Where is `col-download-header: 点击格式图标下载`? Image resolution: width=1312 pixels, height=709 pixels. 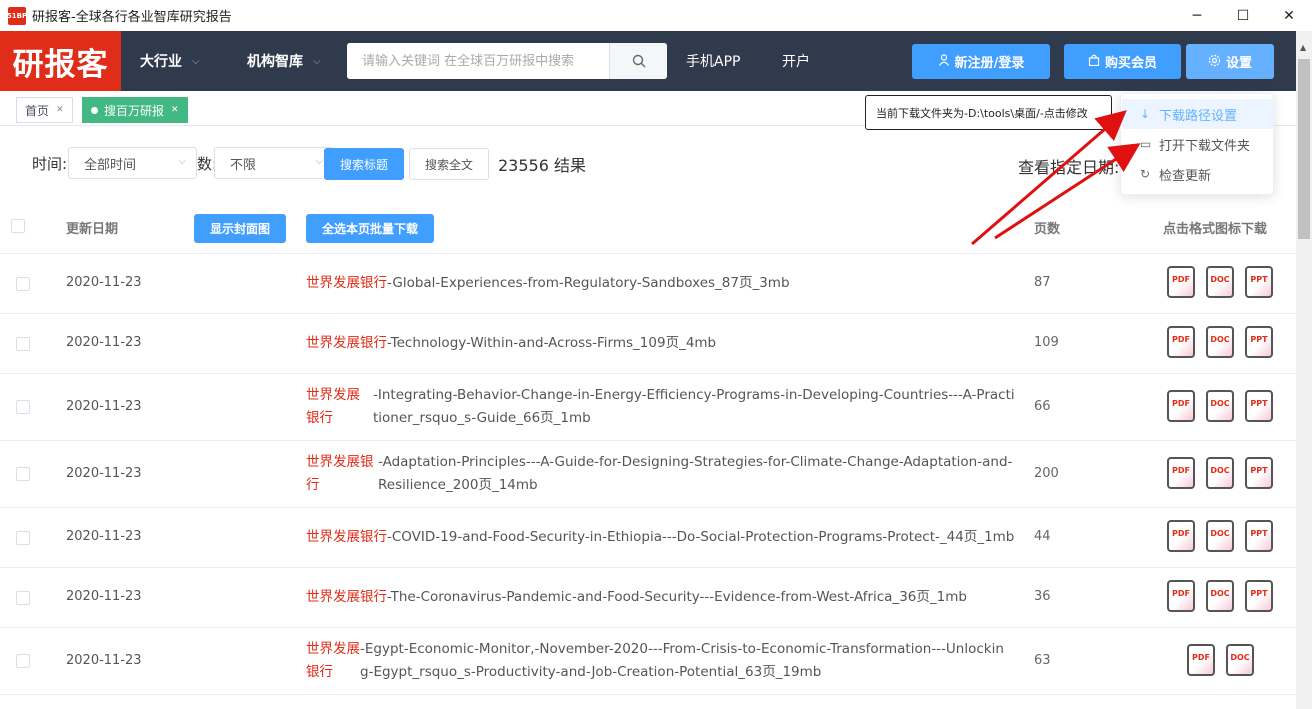 col-download-header: 点击格式图标下载 is located at coordinates (1215, 229).